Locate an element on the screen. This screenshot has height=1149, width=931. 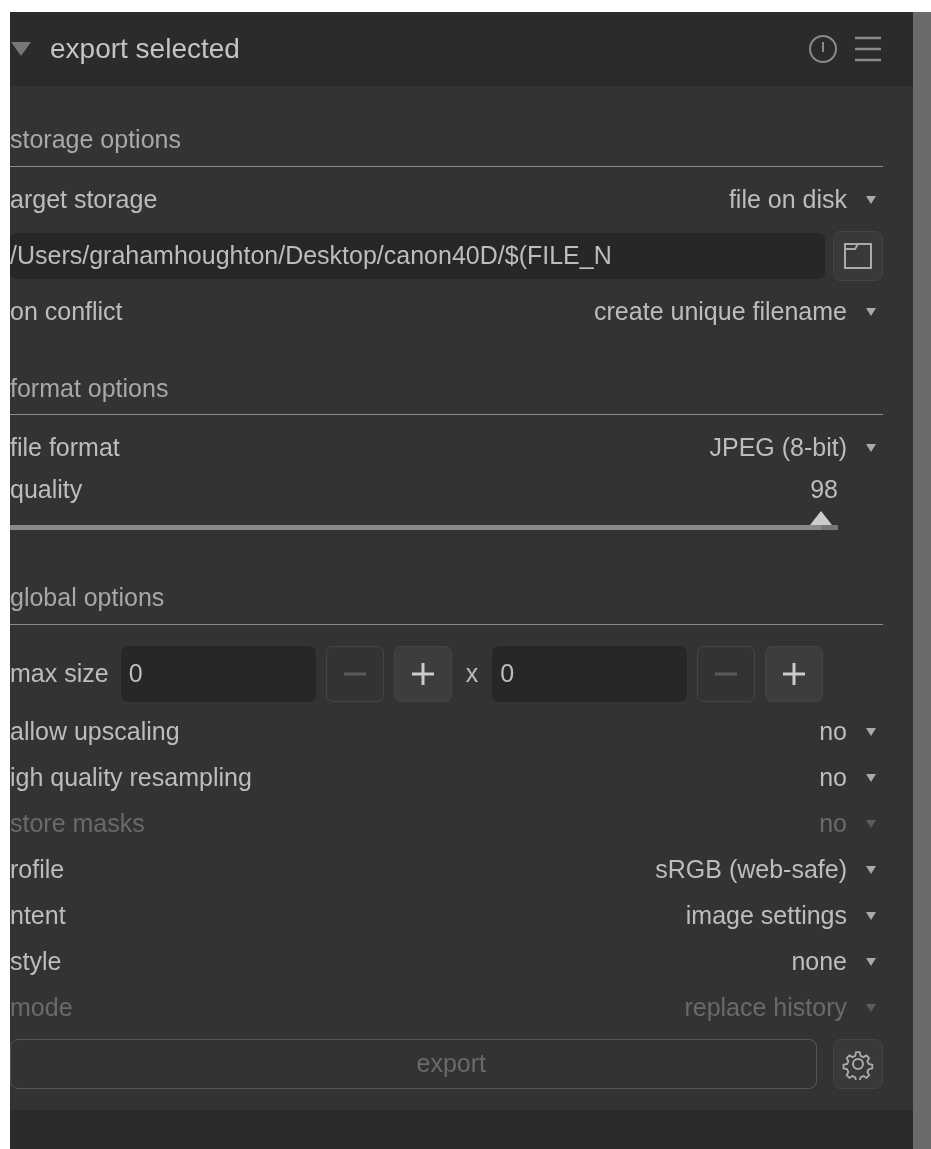
panel-title: export selected is located at coordinates (145, 49).